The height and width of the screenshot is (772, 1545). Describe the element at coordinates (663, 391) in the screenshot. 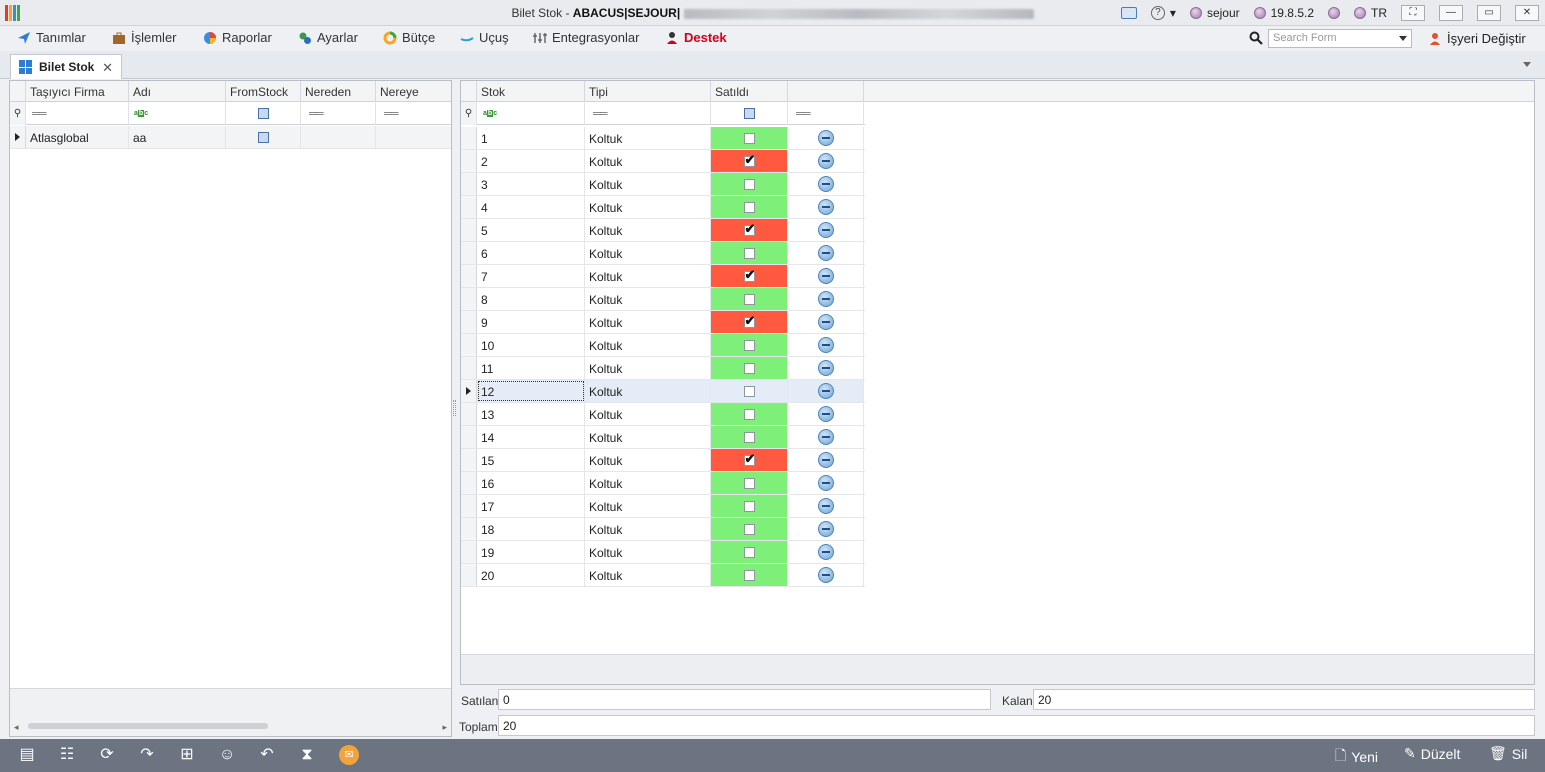

I see `table-row: 12 Koltuk` at that location.